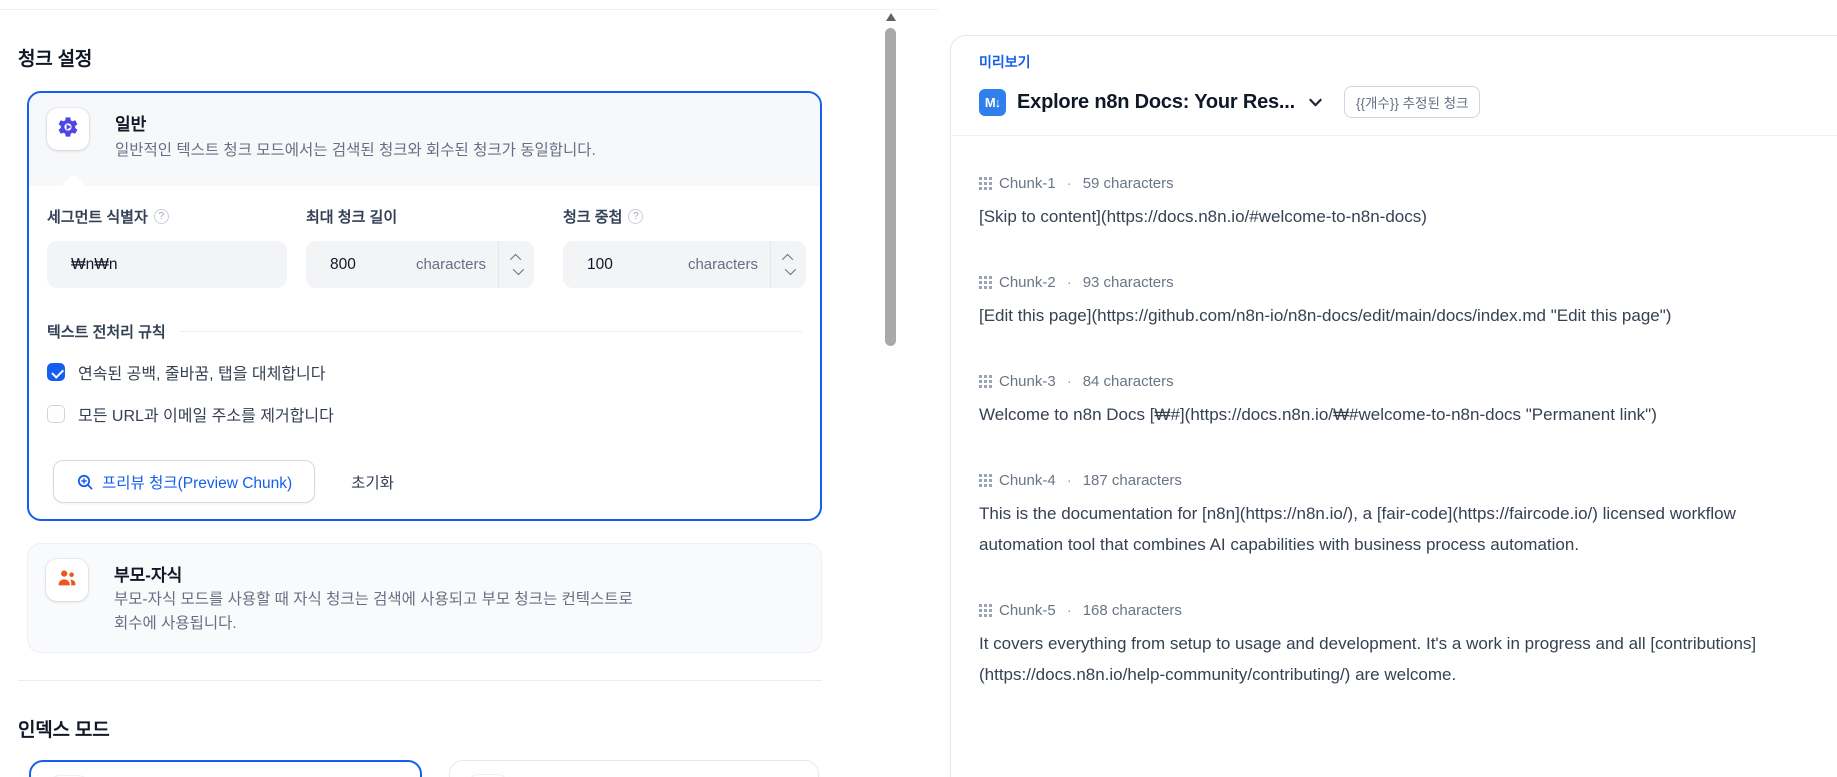 This screenshot has width=1837, height=777. What do you see at coordinates (684, 264) in the screenshot?
I see `overlap-input: 100 characters` at bounding box center [684, 264].